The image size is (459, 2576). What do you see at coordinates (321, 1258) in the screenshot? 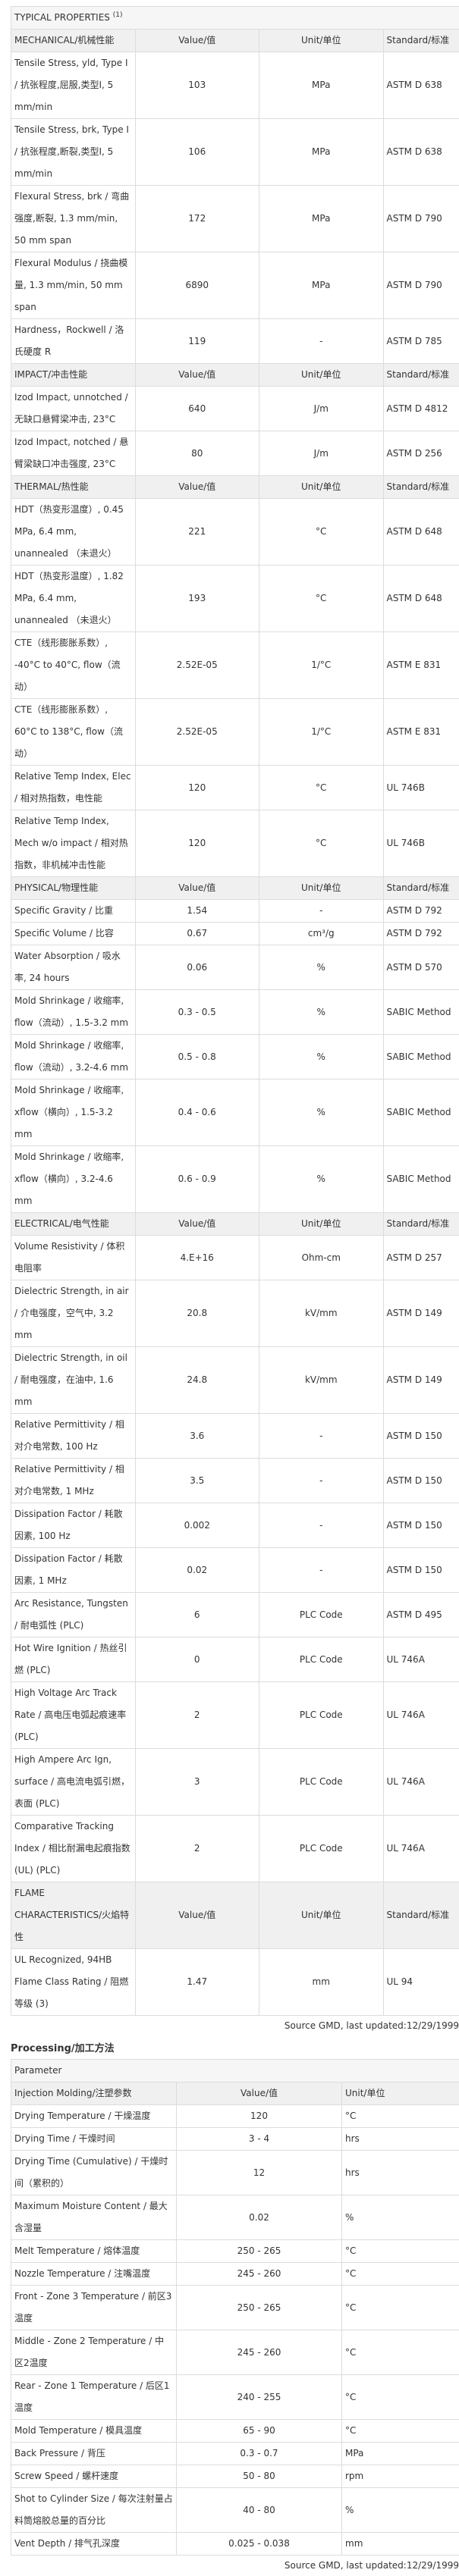
I see `property-unit: Ohm-cm` at bounding box center [321, 1258].